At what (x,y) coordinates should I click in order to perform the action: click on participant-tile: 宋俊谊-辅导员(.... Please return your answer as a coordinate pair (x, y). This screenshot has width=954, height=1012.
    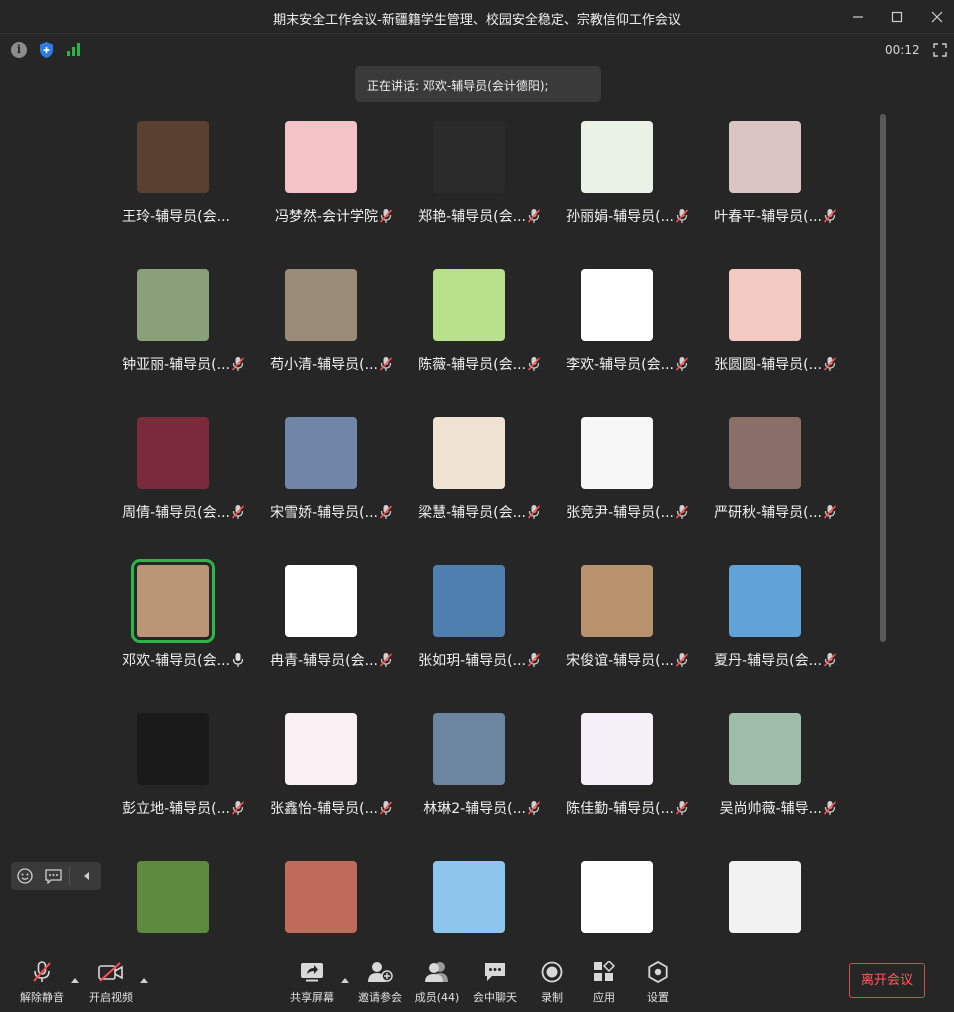
    Looking at the image, I should click on (618, 632).